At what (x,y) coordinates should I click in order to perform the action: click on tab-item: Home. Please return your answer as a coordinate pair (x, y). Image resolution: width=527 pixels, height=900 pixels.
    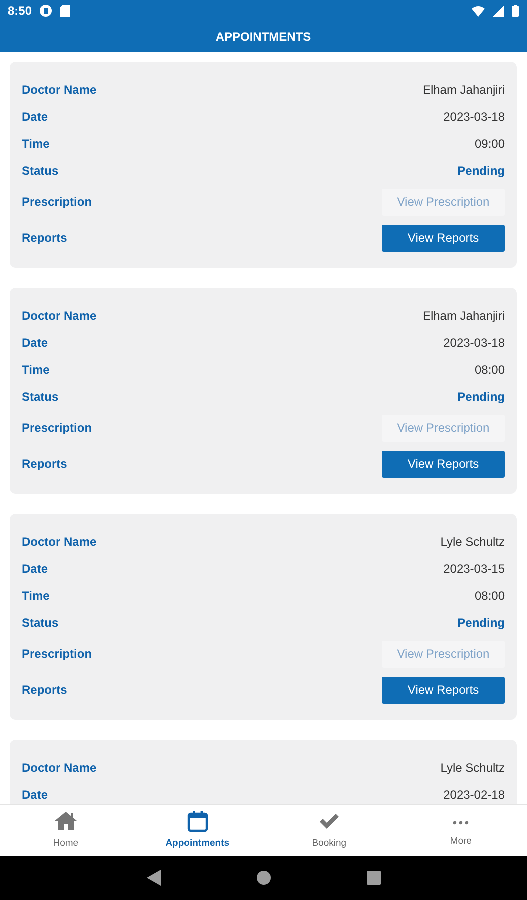
    Looking at the image, I should click on (66, 830).